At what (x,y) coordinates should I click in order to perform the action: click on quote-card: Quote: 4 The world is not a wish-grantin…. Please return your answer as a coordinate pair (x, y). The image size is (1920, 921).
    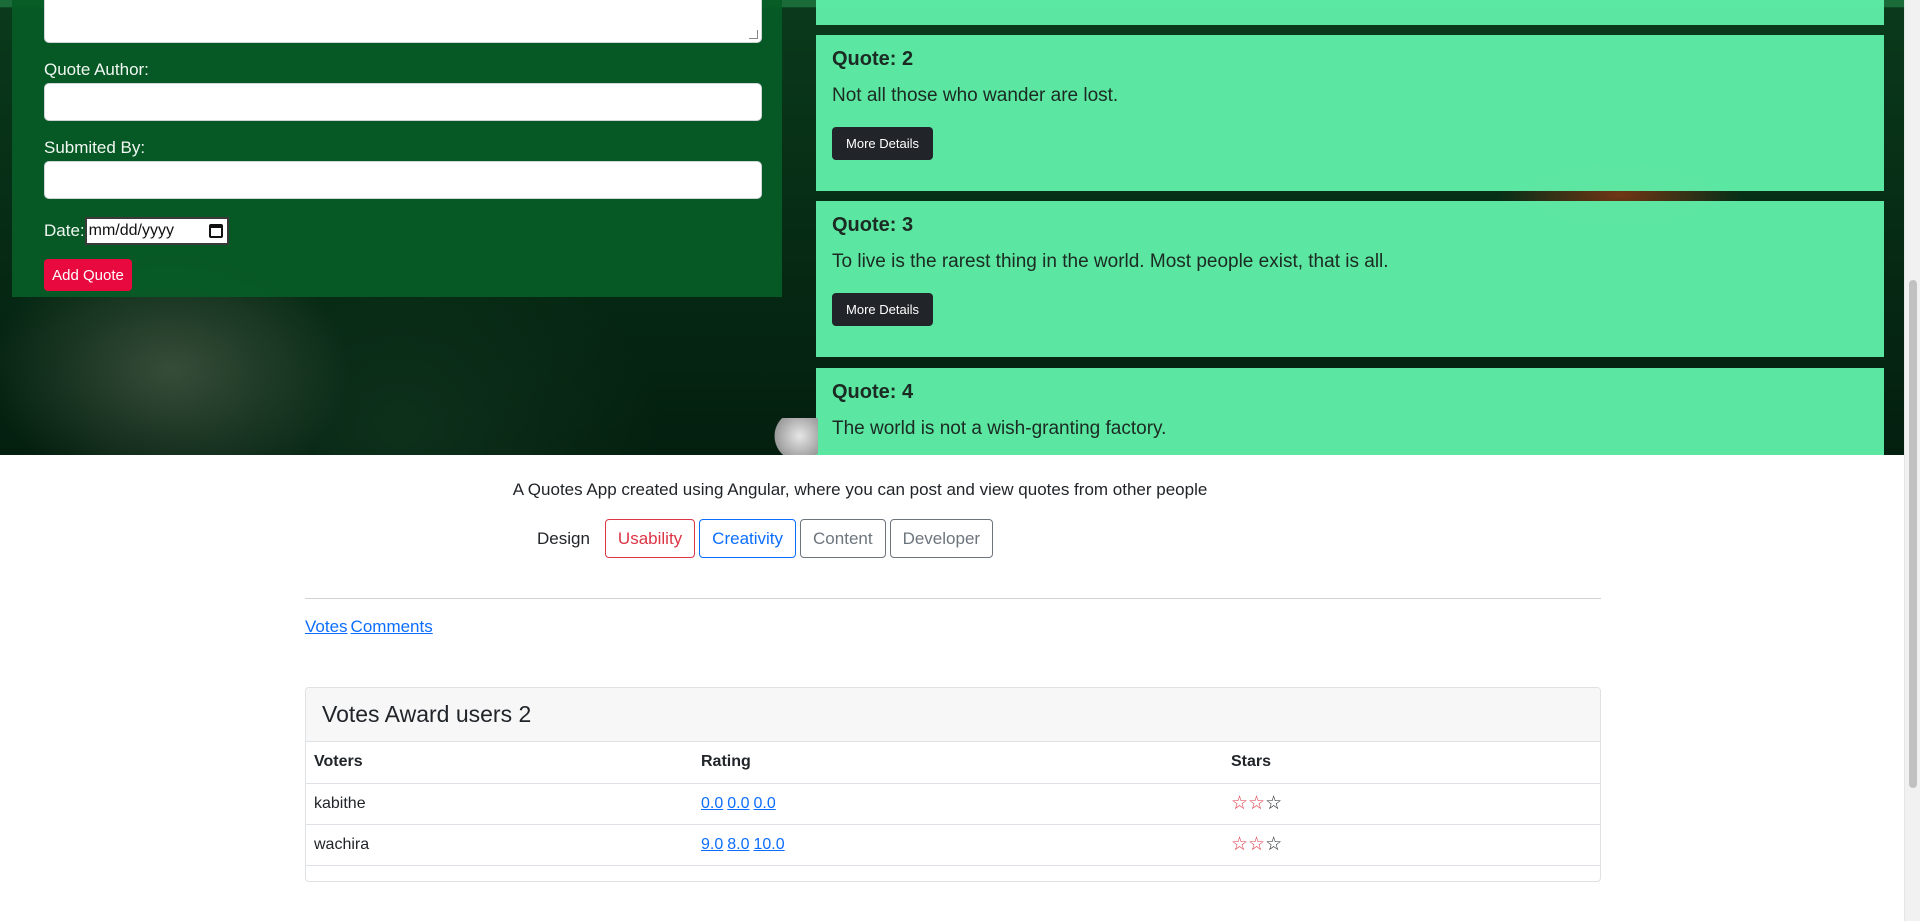
    Looking at the image, I should click on (1350, 411).